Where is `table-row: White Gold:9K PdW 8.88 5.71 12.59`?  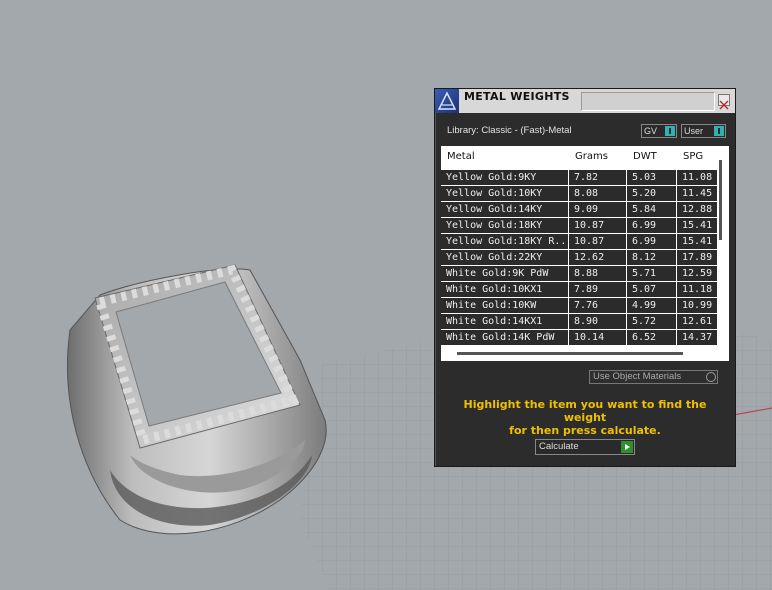 table-row: White Gold:9K PdW 8.88 5.71 12.59 is located at coordinates (579, 274).